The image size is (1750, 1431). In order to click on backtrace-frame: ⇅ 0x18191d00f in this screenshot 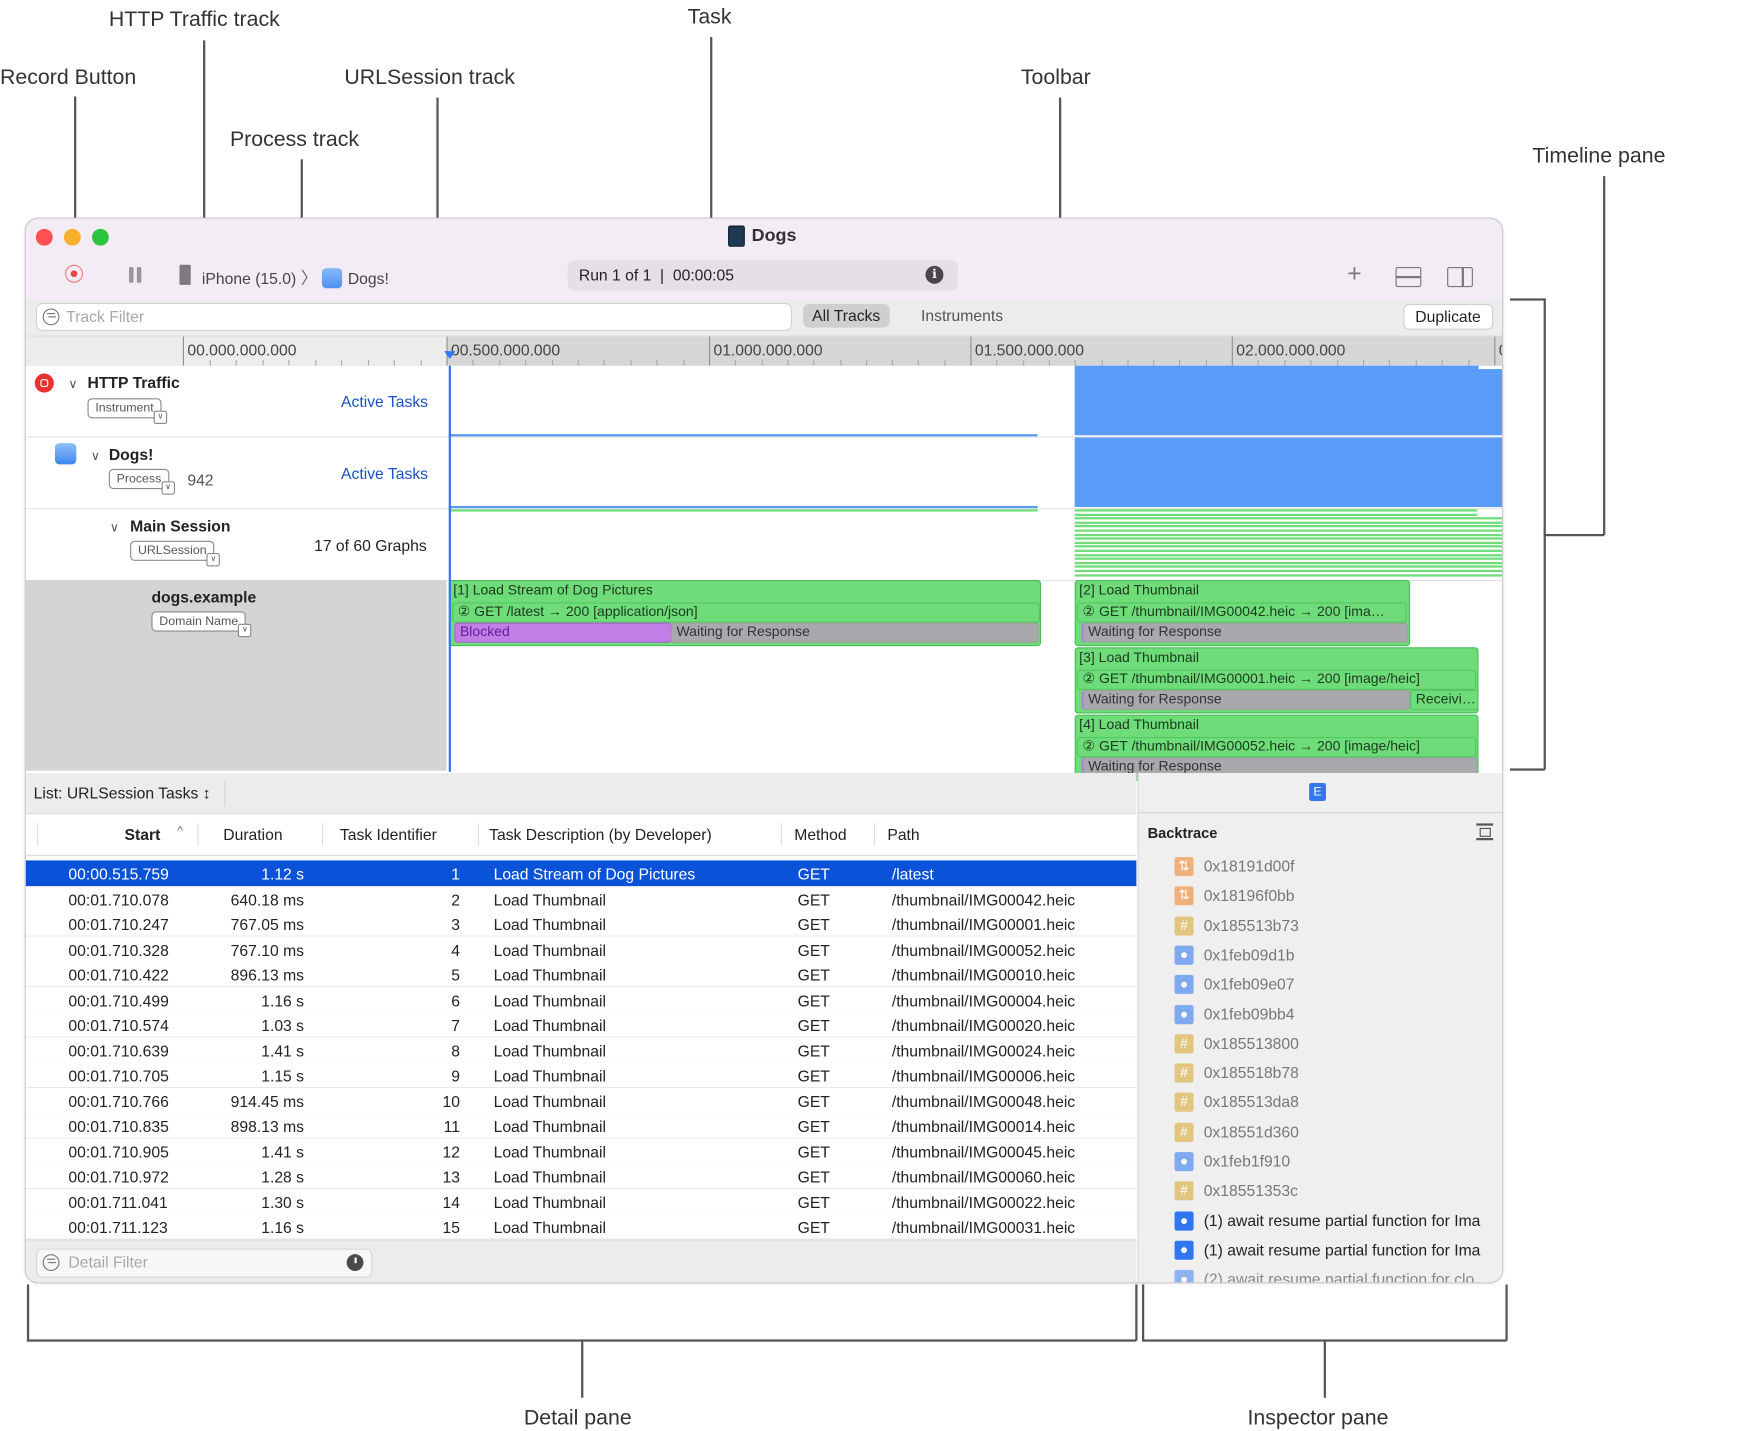, I will do `click(1337, 869)`.